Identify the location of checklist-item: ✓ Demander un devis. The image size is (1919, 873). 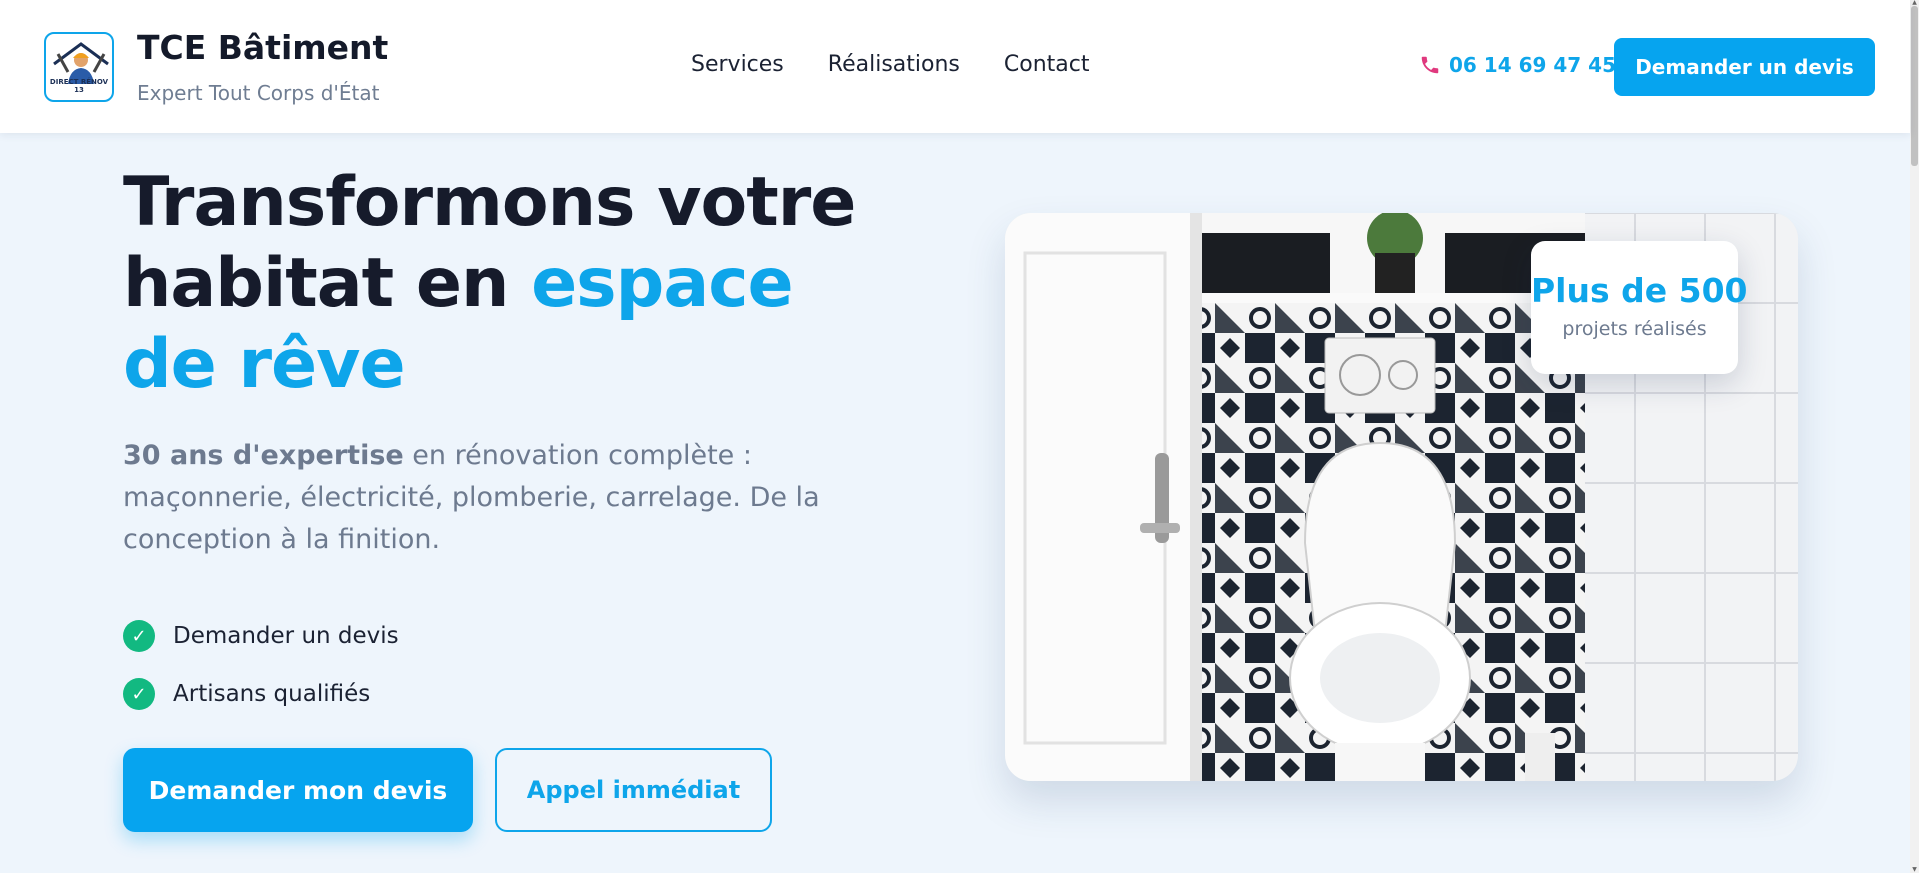
(261, 636).